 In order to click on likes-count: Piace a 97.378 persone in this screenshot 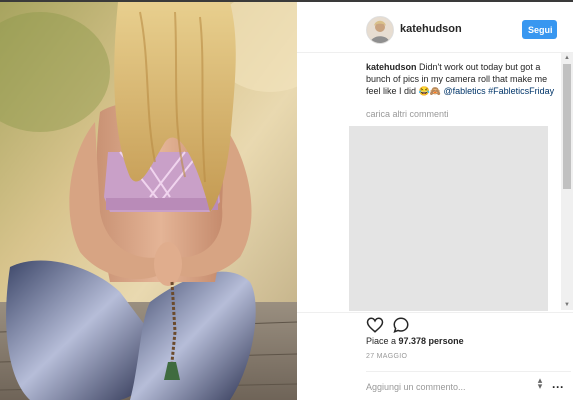, I will do `click(415, 341)`.